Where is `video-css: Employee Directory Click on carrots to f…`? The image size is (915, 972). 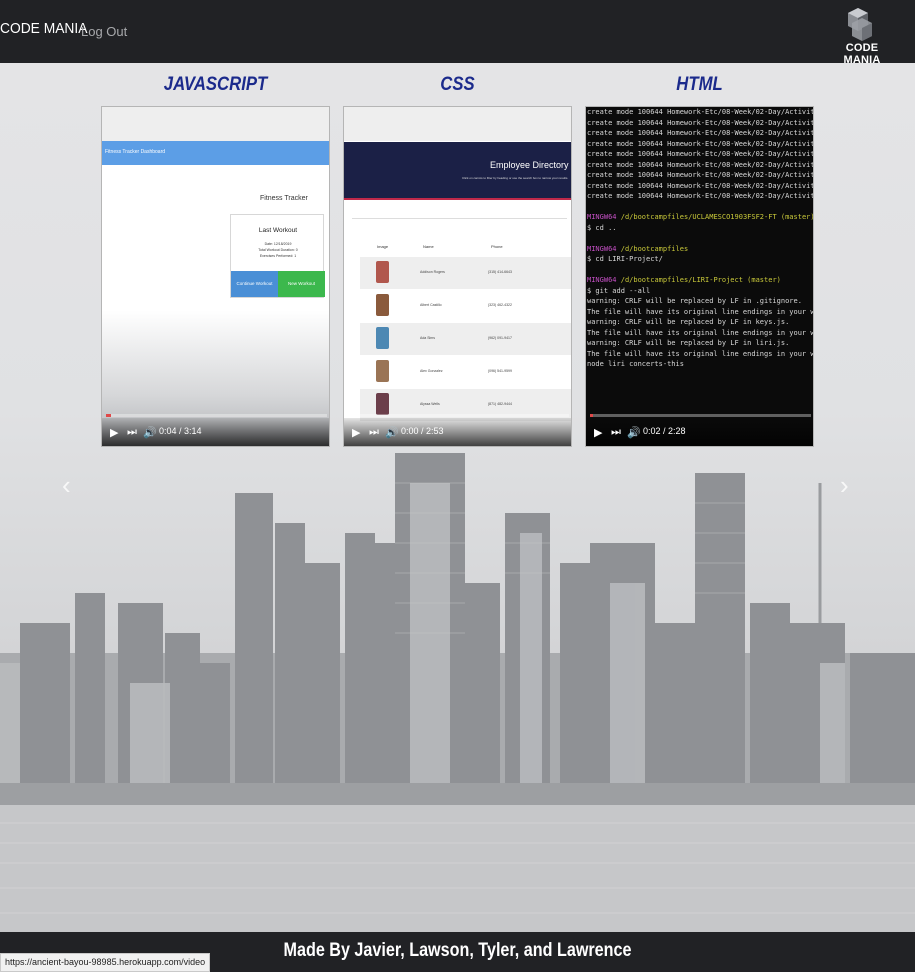 video-css: Employee Directory Click on carrots to f… is located at coordinates (457, 276).